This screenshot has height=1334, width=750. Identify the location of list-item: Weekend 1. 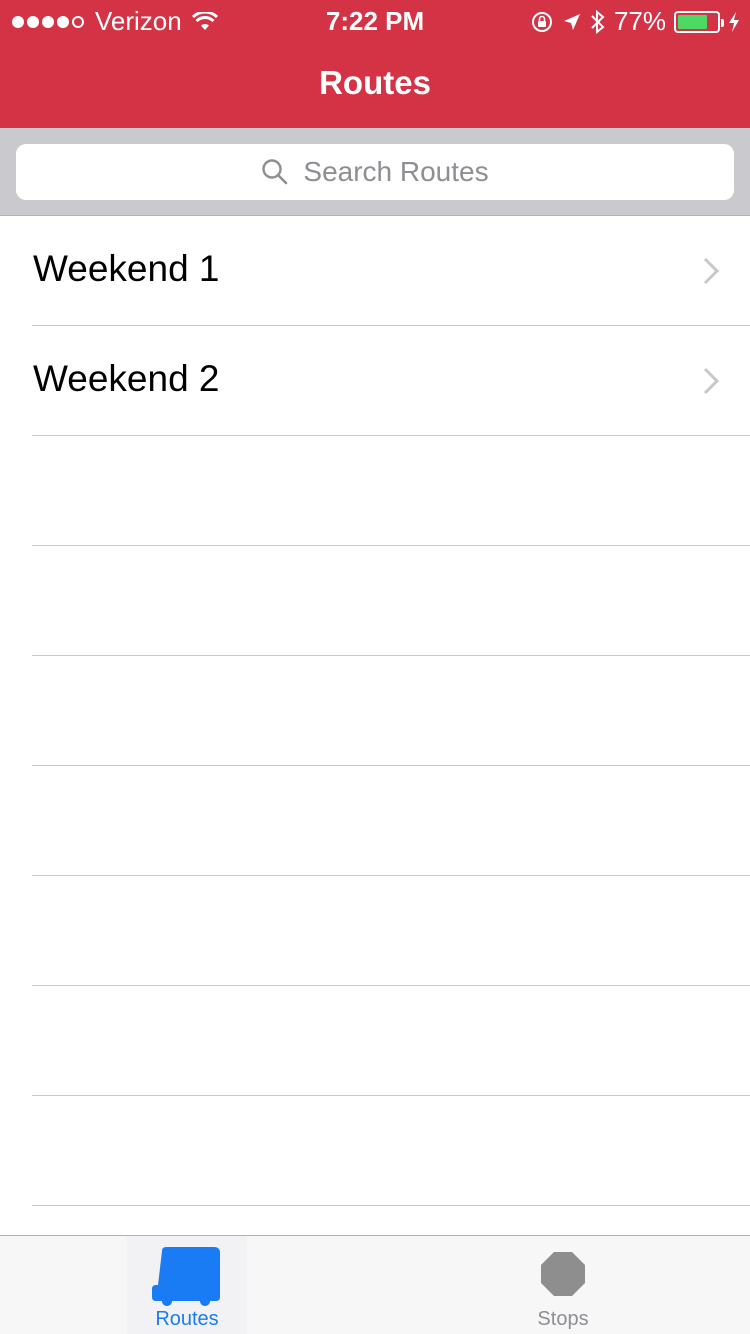
(375, 271).